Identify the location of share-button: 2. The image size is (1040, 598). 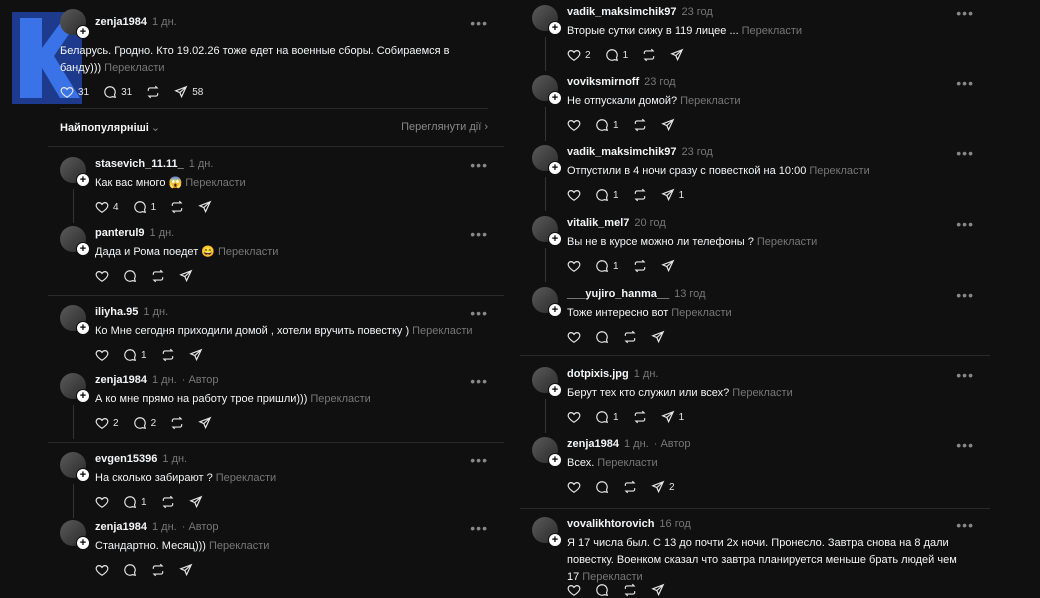
(663, 487).